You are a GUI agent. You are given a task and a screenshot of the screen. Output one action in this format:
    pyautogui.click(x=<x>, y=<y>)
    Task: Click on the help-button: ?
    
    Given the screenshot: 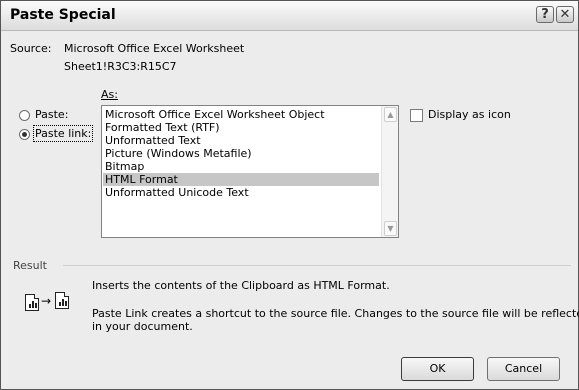 What is the action you would take?
    pyautogui.click(x=545, y=14)
    